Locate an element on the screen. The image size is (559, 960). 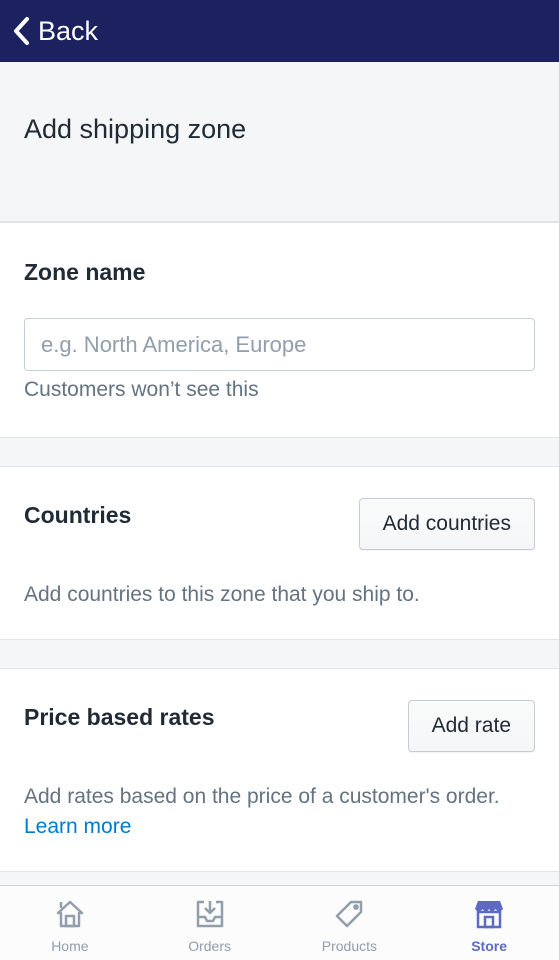
price-rates-title: Price based rates is located at coordinates (119, 717).